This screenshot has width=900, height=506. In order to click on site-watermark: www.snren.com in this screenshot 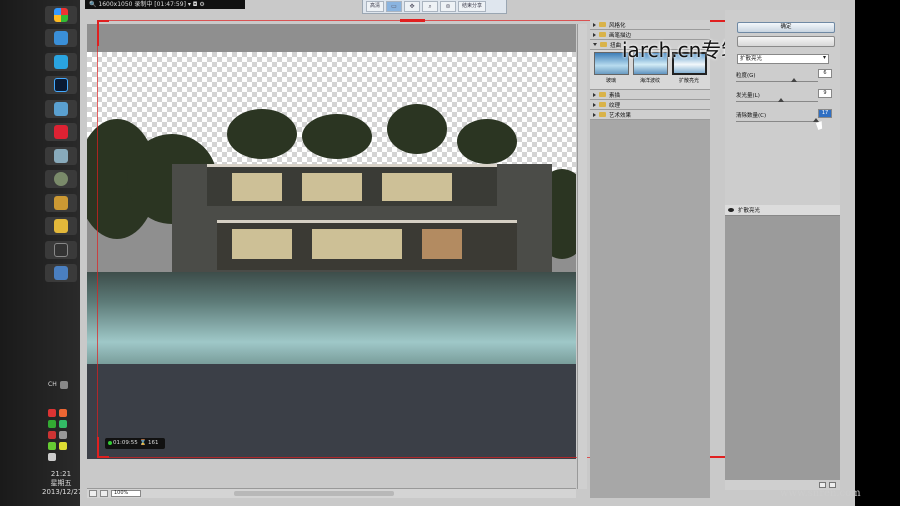, I will do `click(820, 493)`.